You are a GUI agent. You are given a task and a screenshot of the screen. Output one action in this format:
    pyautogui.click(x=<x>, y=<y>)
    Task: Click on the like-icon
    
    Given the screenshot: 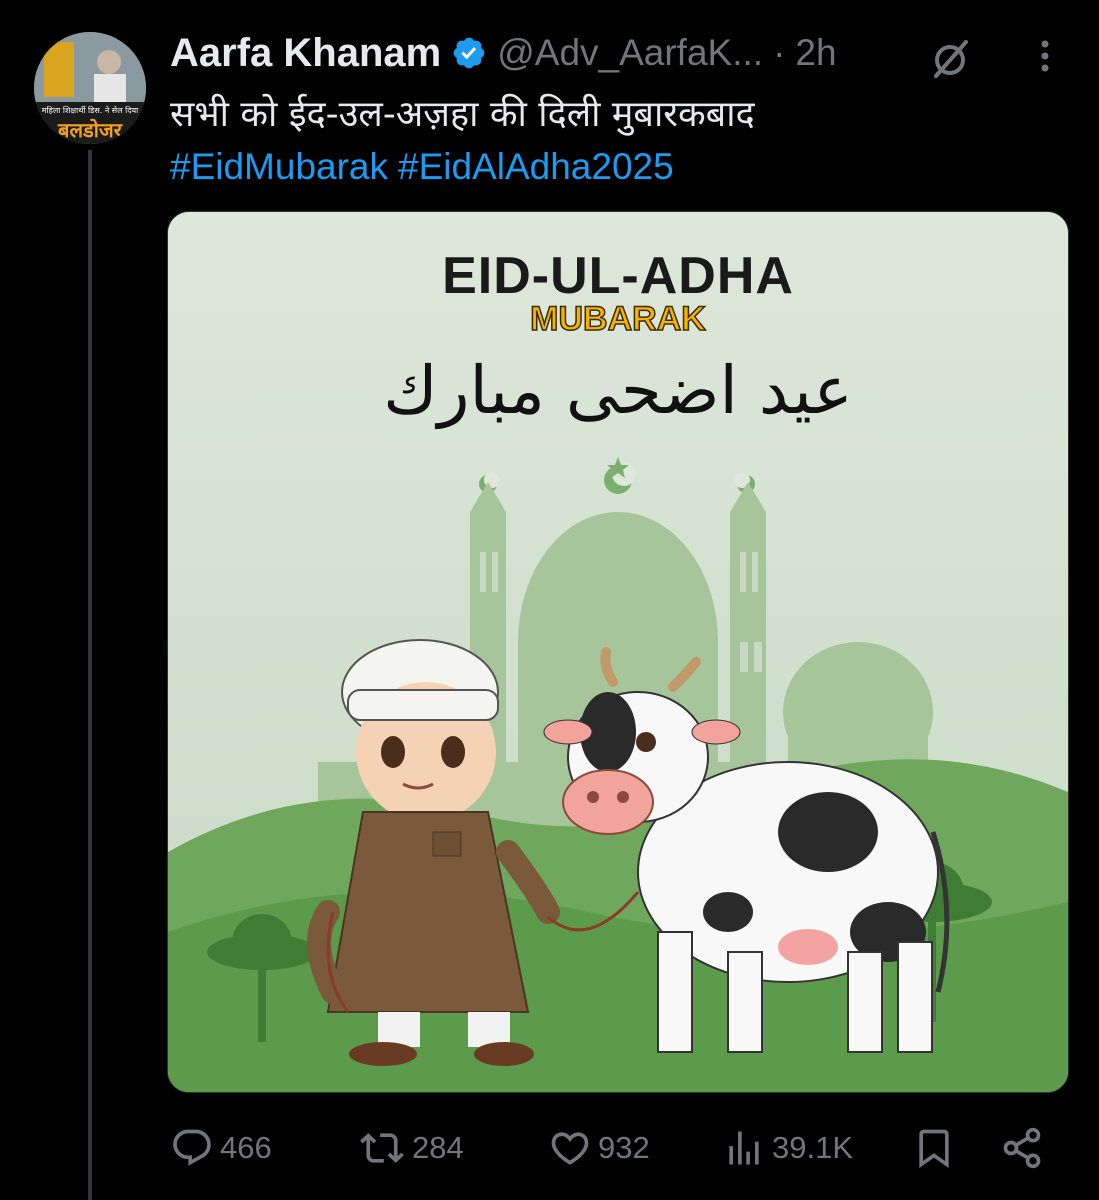 What is the action you would take?
    pyautogui.click(x=570, y=1148)
    